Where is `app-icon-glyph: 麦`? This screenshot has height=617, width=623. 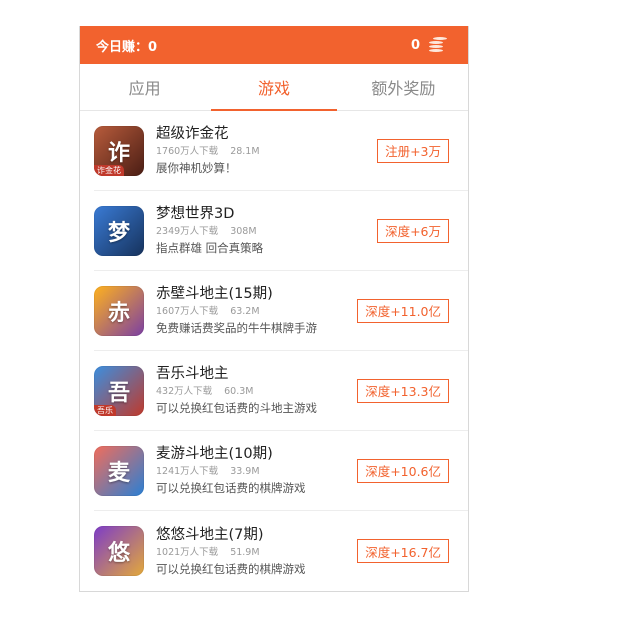 app-icon-glyph: 麦 is located at coordinates (118, 473).